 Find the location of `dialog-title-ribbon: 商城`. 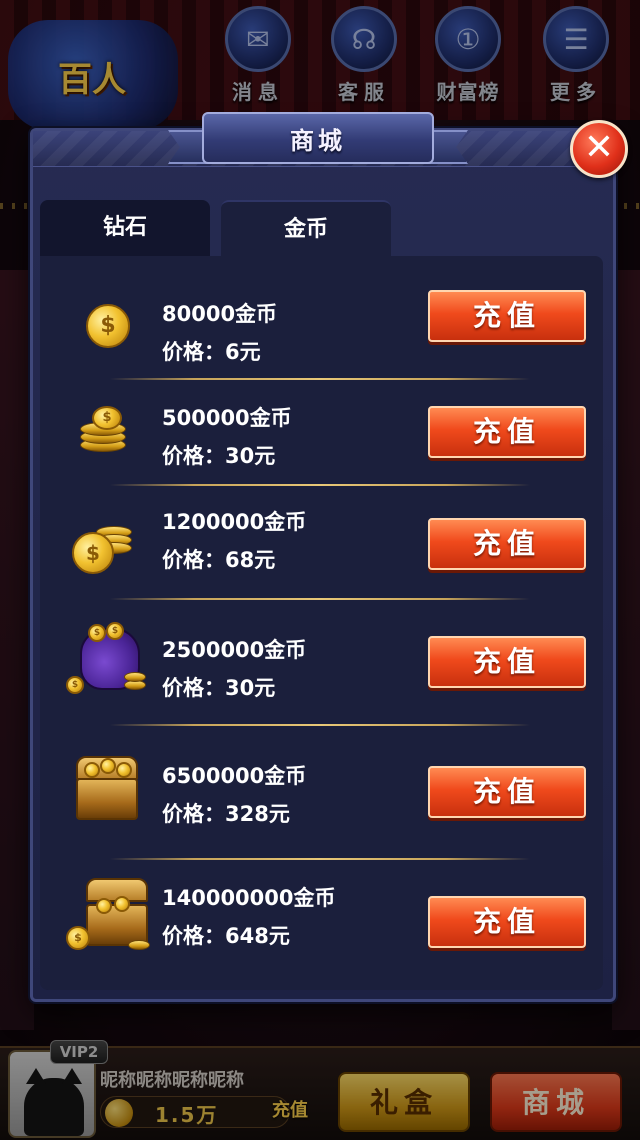

dialog-title-ribbon: 商城 is located at coordinates (318, 143).